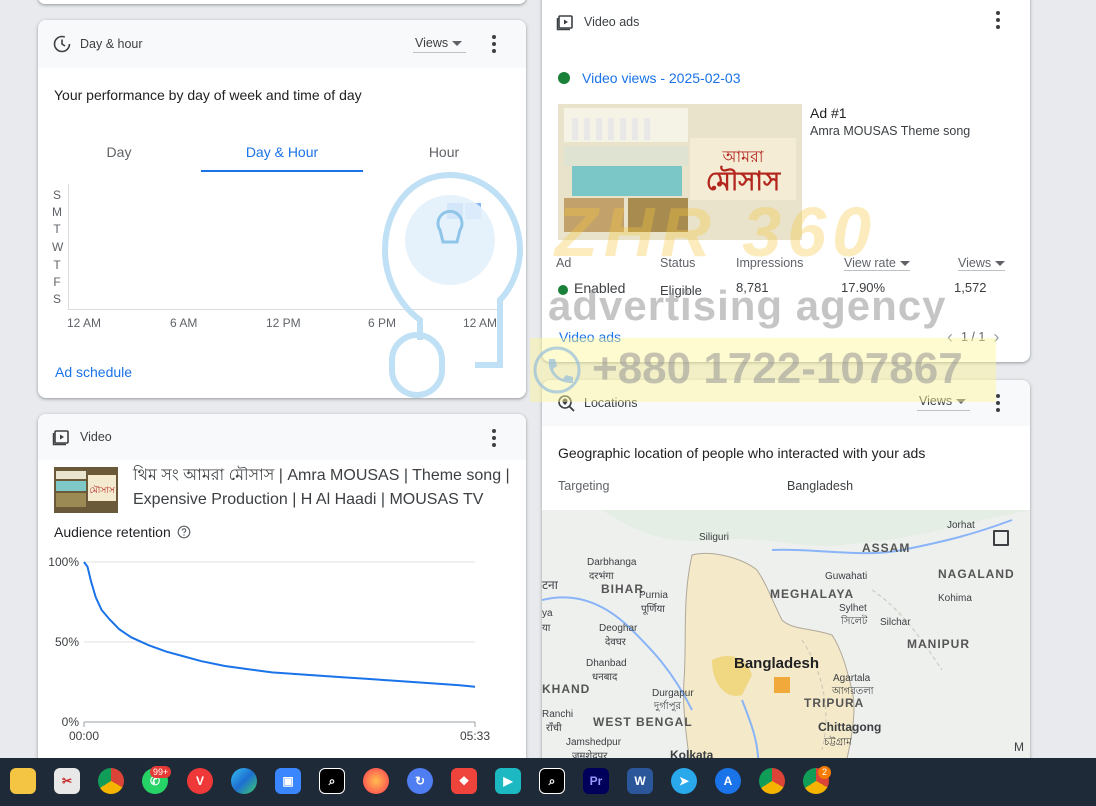 The image size is (1096, 806). What do you see at coordinates (57, 282) in the screenshot?
I see `day-label: F` at bounding box center [57, 282].